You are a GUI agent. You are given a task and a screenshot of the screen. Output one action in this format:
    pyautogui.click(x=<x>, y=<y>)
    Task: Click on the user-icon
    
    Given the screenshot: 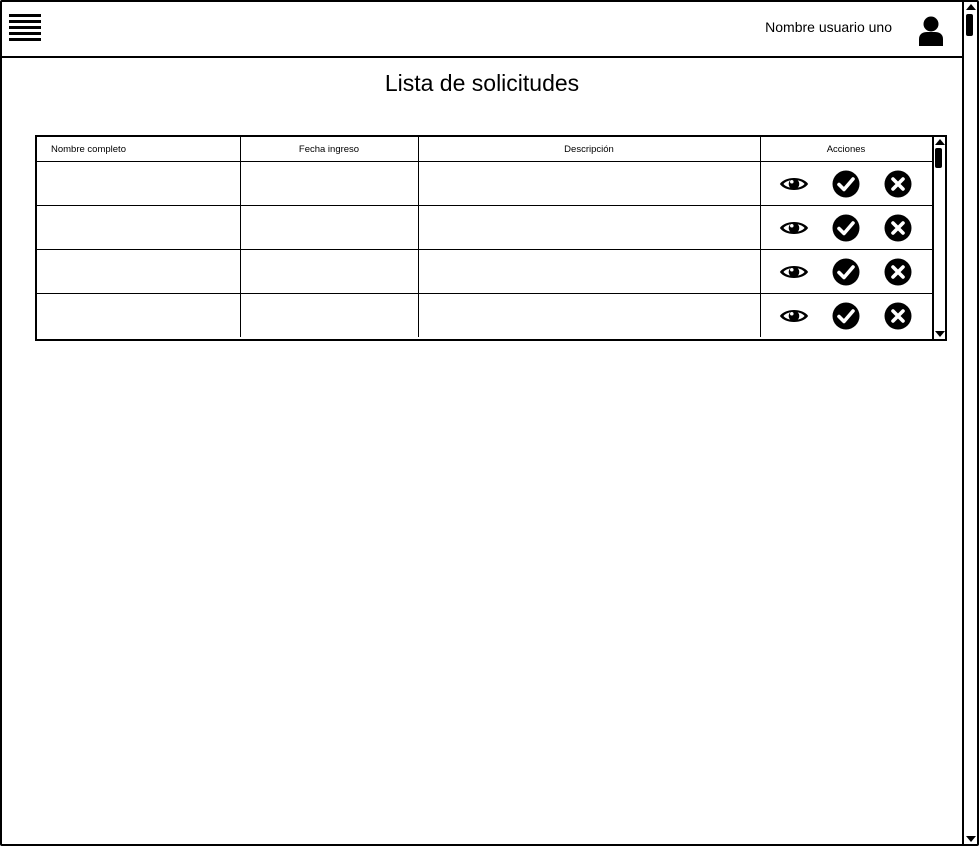 What is the action you would take?
    pyautogui.click(x=931, y=31)
    